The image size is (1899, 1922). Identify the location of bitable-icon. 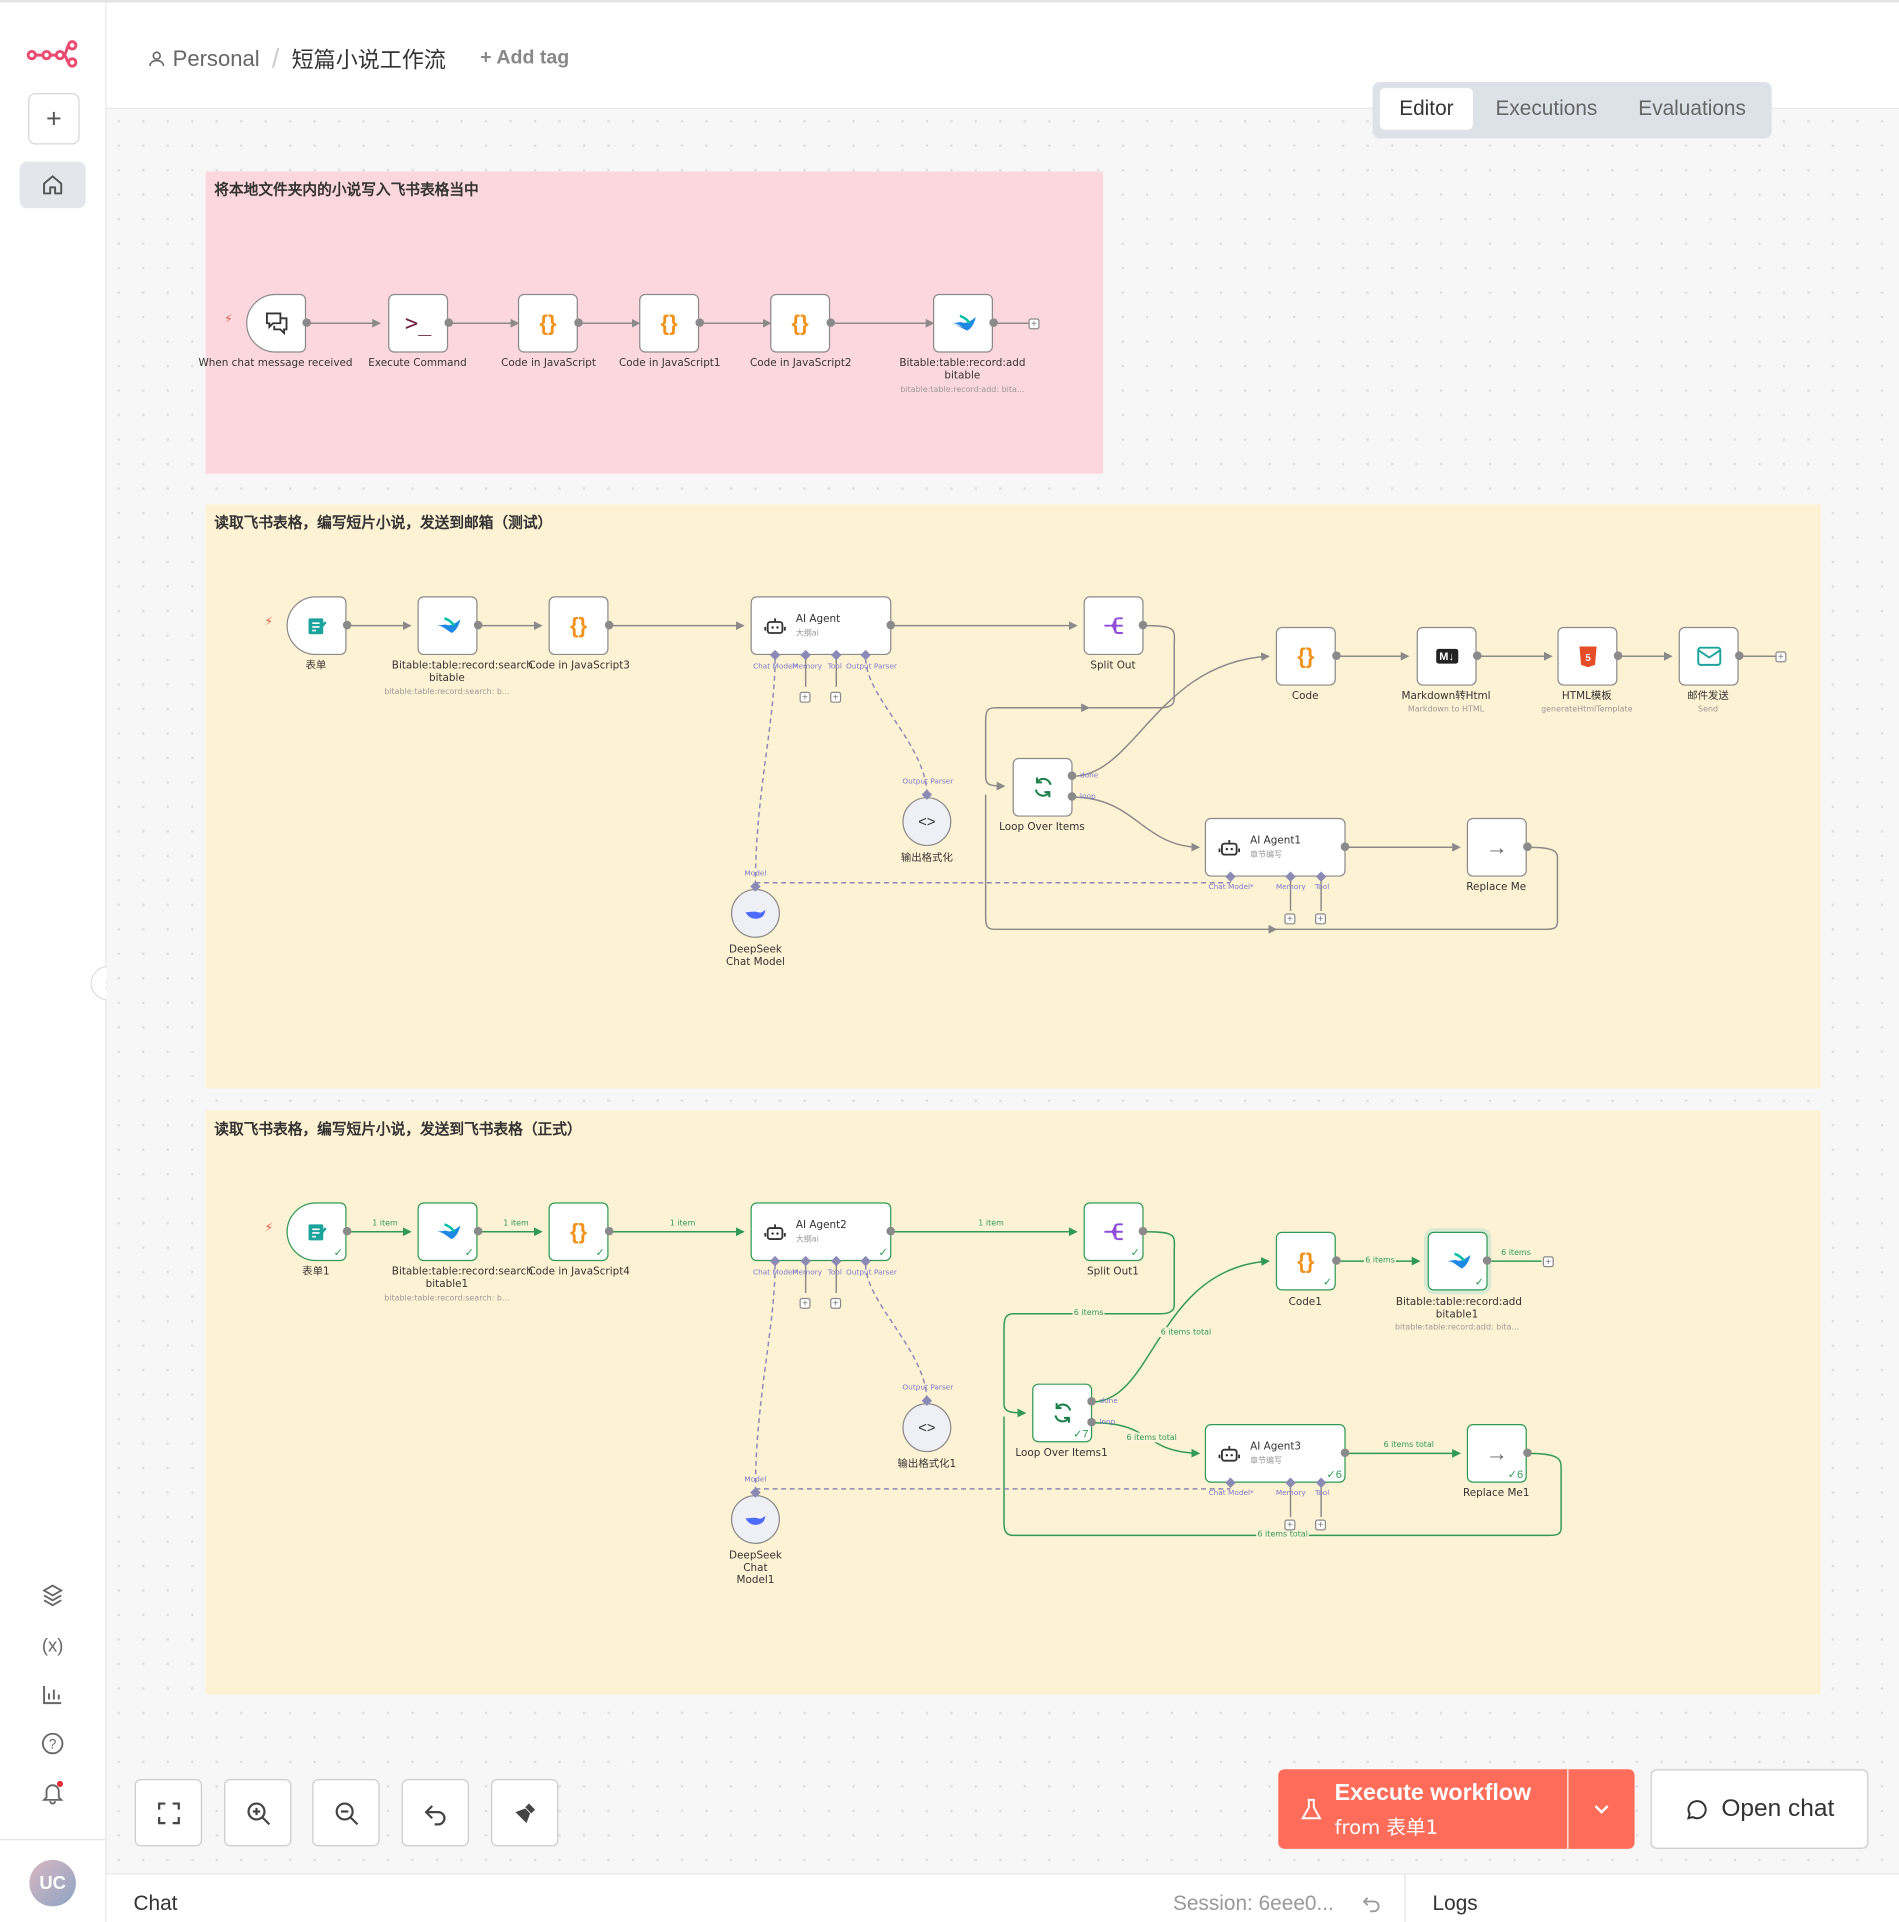
(448, 625).